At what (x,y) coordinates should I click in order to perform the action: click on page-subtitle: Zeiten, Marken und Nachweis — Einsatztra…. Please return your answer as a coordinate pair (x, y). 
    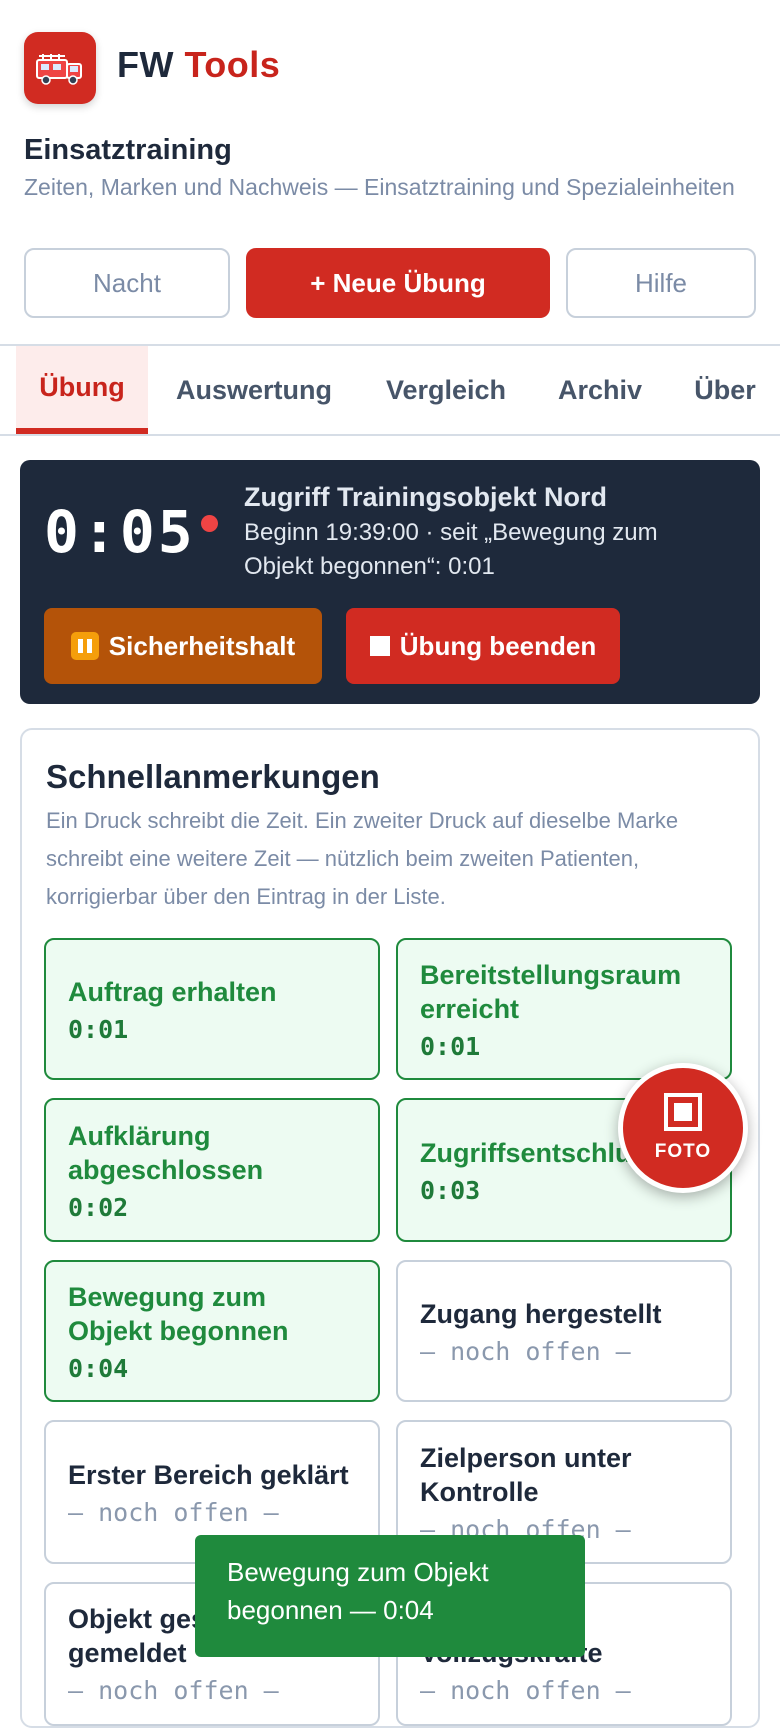
    Looking at the image, I should click on (379, 187).